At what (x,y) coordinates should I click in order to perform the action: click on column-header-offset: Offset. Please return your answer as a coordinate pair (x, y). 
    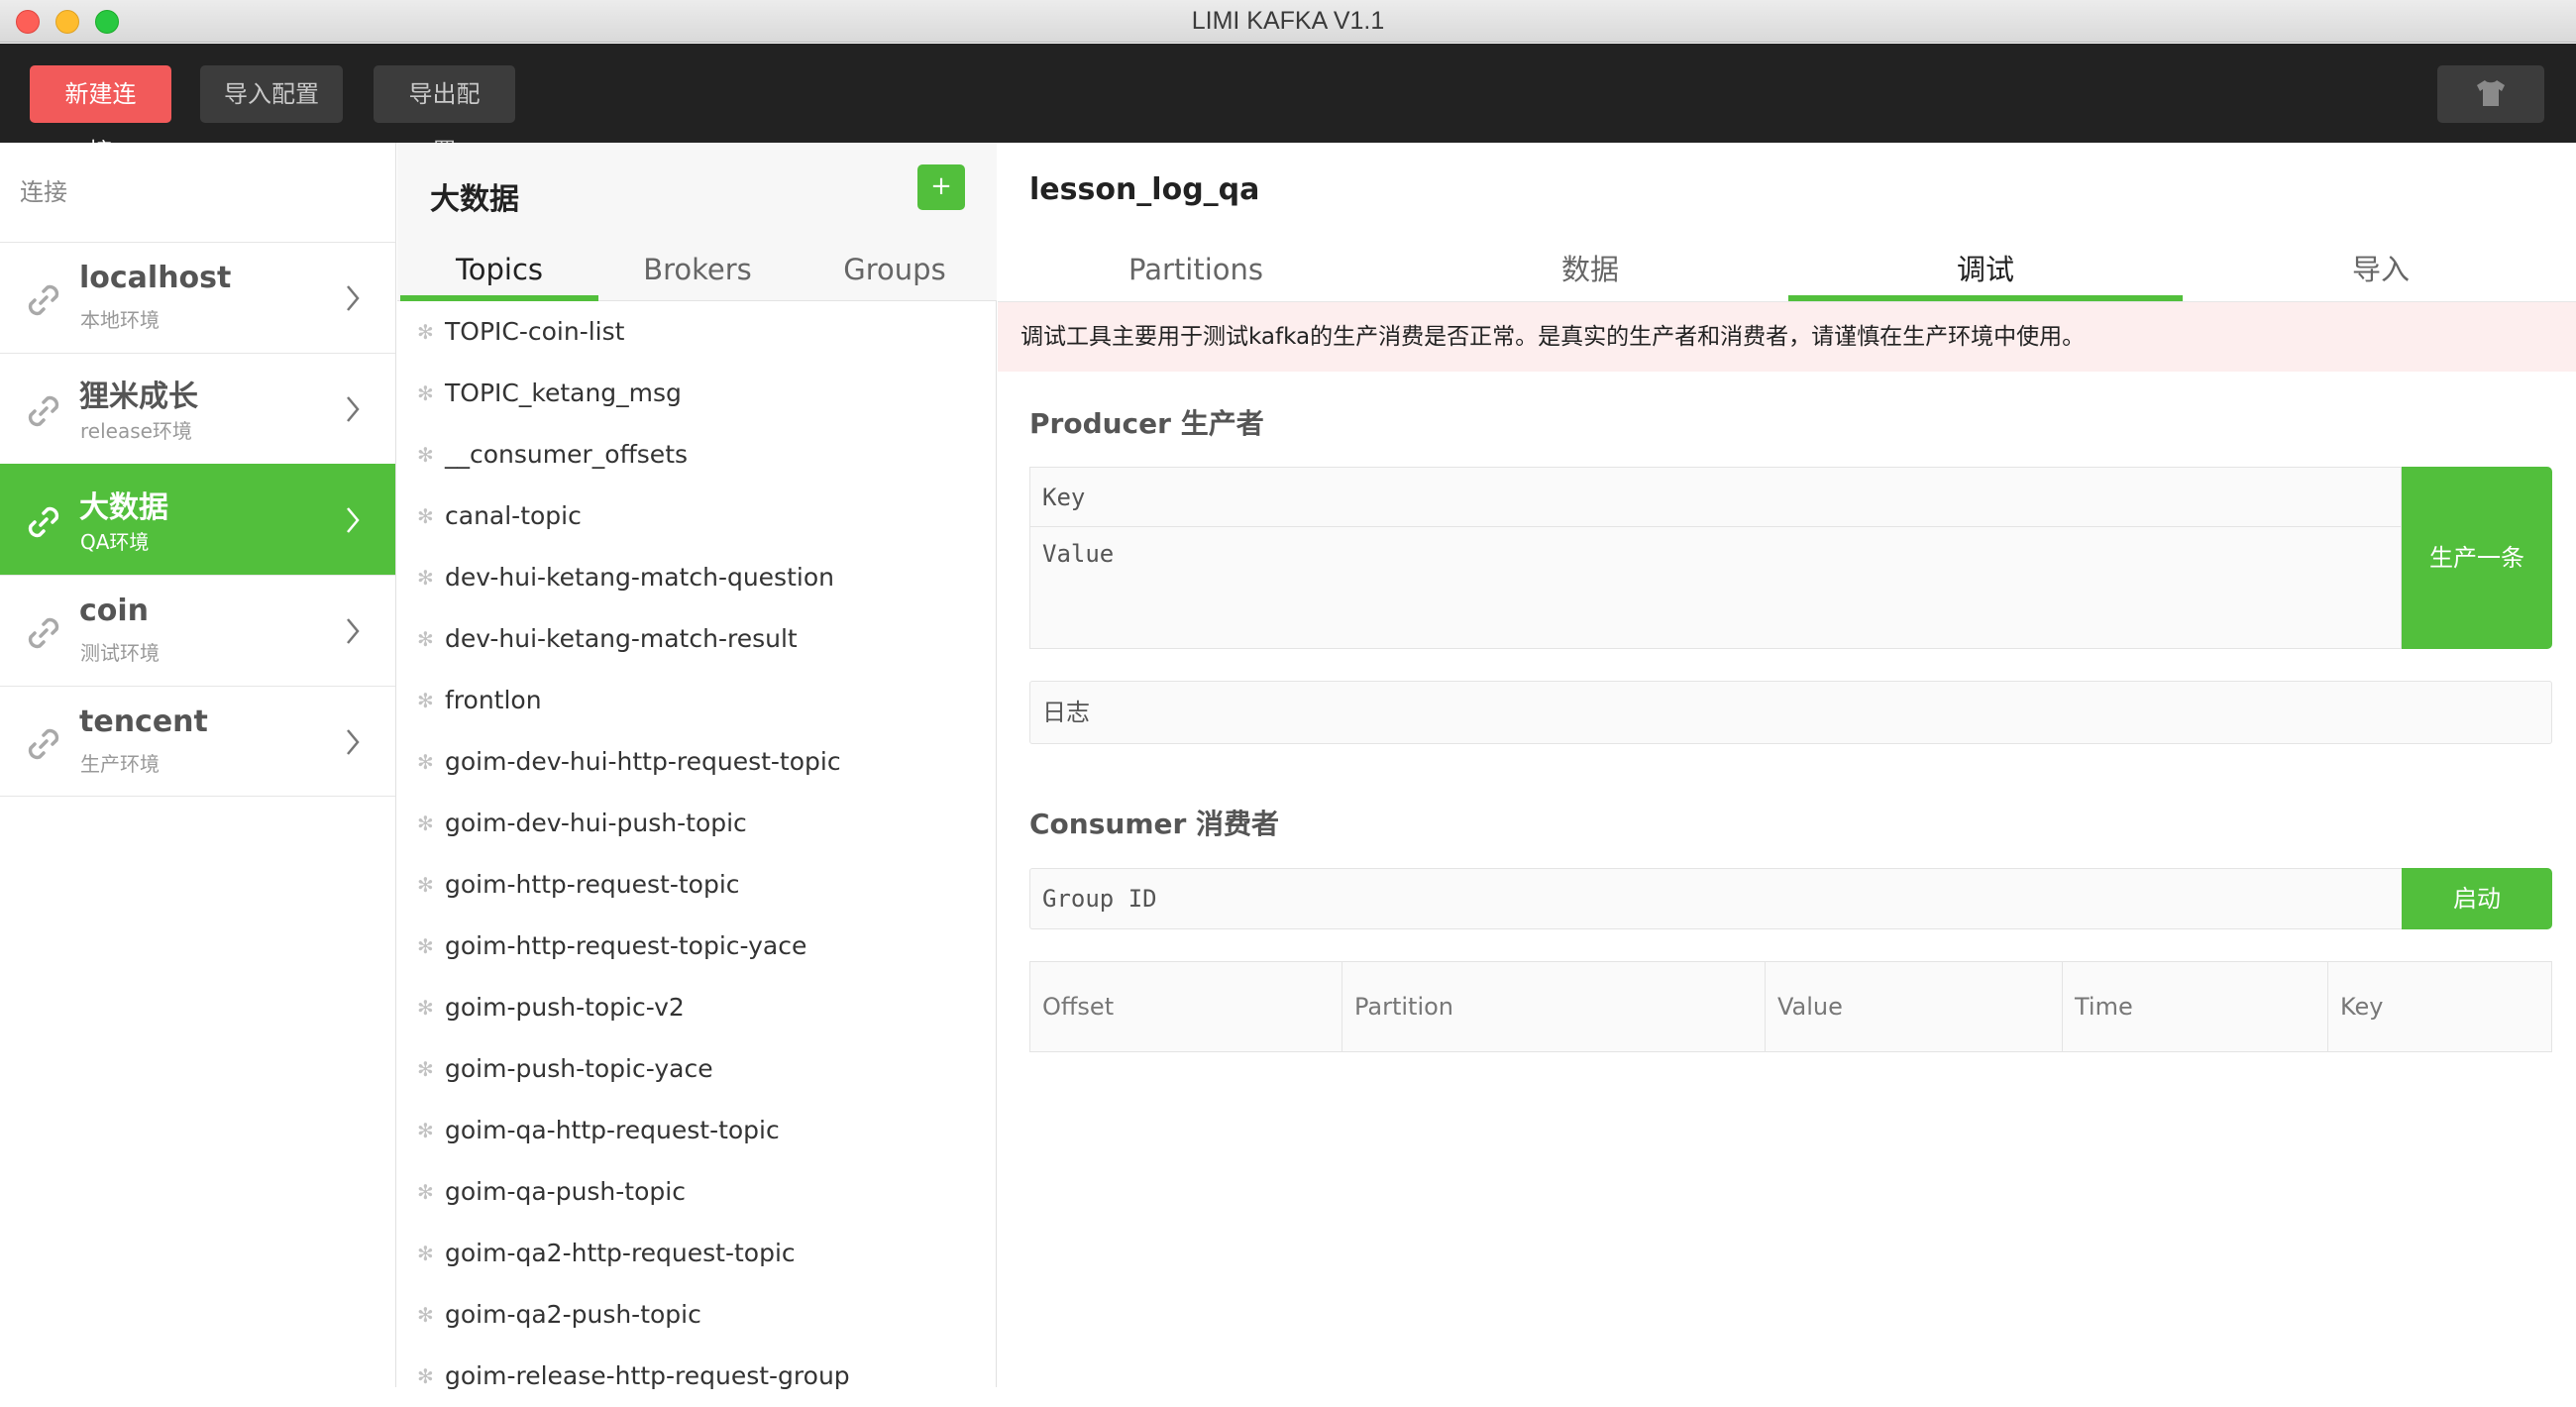
    Looking at the image, I should click on (1186, 1006).